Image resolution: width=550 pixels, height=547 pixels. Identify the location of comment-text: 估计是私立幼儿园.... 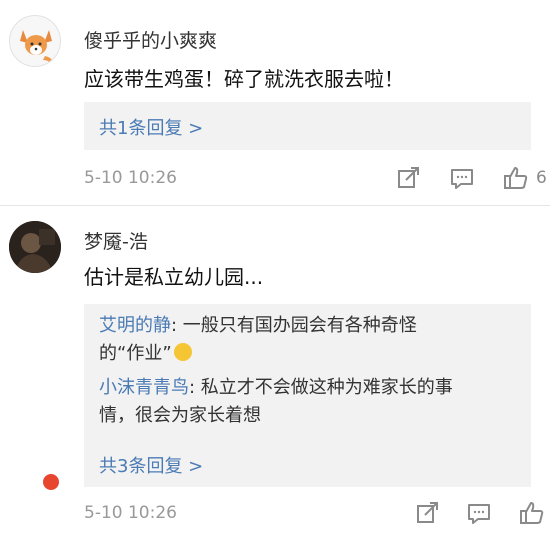
(174, 277).